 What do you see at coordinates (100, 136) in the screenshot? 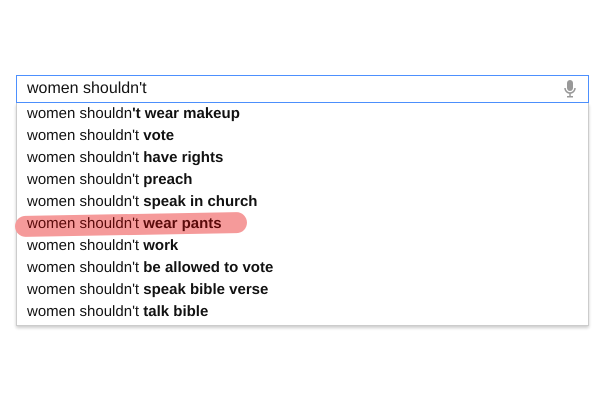
I see `suggestion-item: women shouldn't vote` at bounding box center [100, 136].